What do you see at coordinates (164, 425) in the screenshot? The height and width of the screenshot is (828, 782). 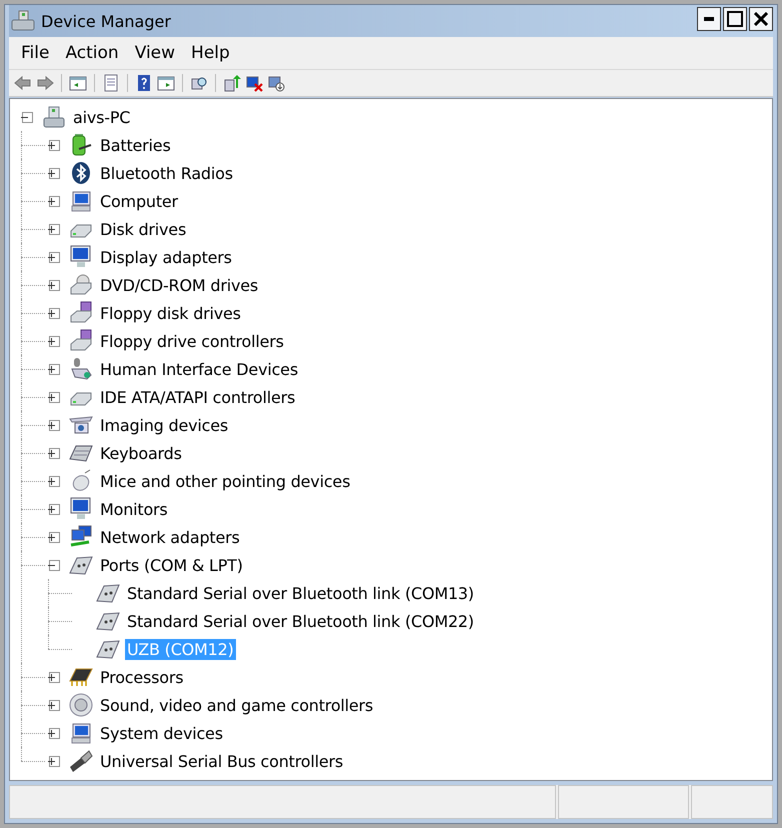 I see `tree-item: Imaging devices` at bounding box center [164, 425].